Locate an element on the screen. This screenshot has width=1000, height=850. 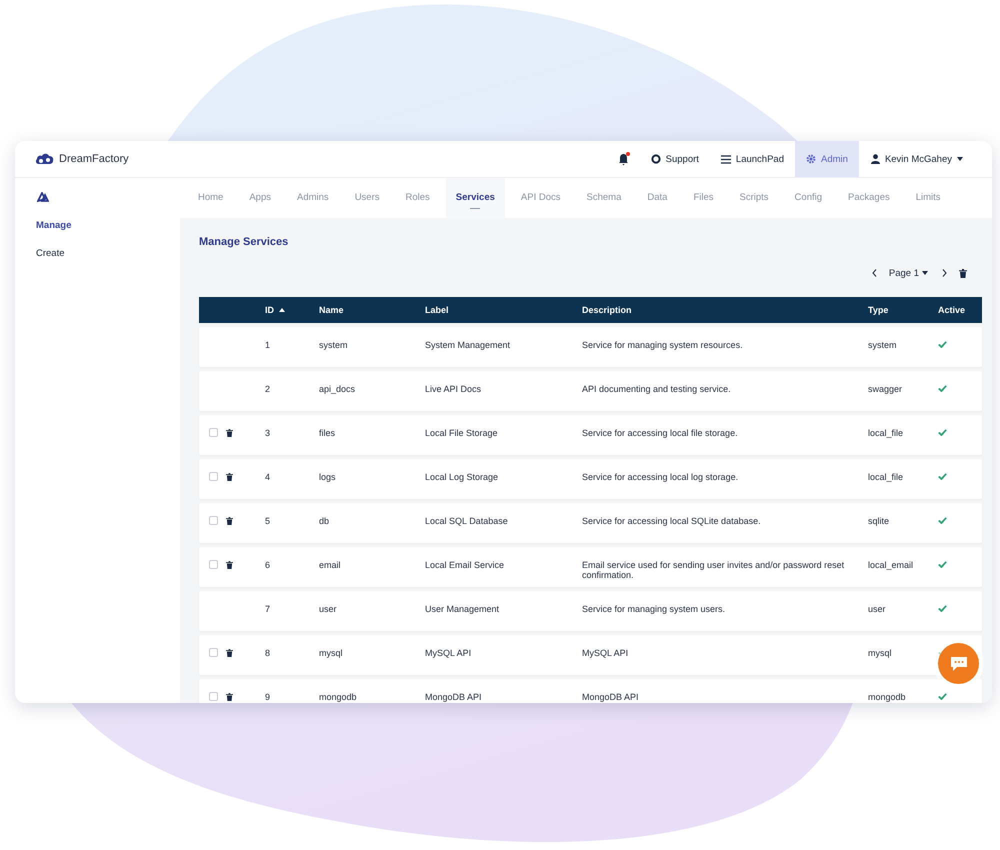
nav-tab: Limits is located at coordinates (928, 198).